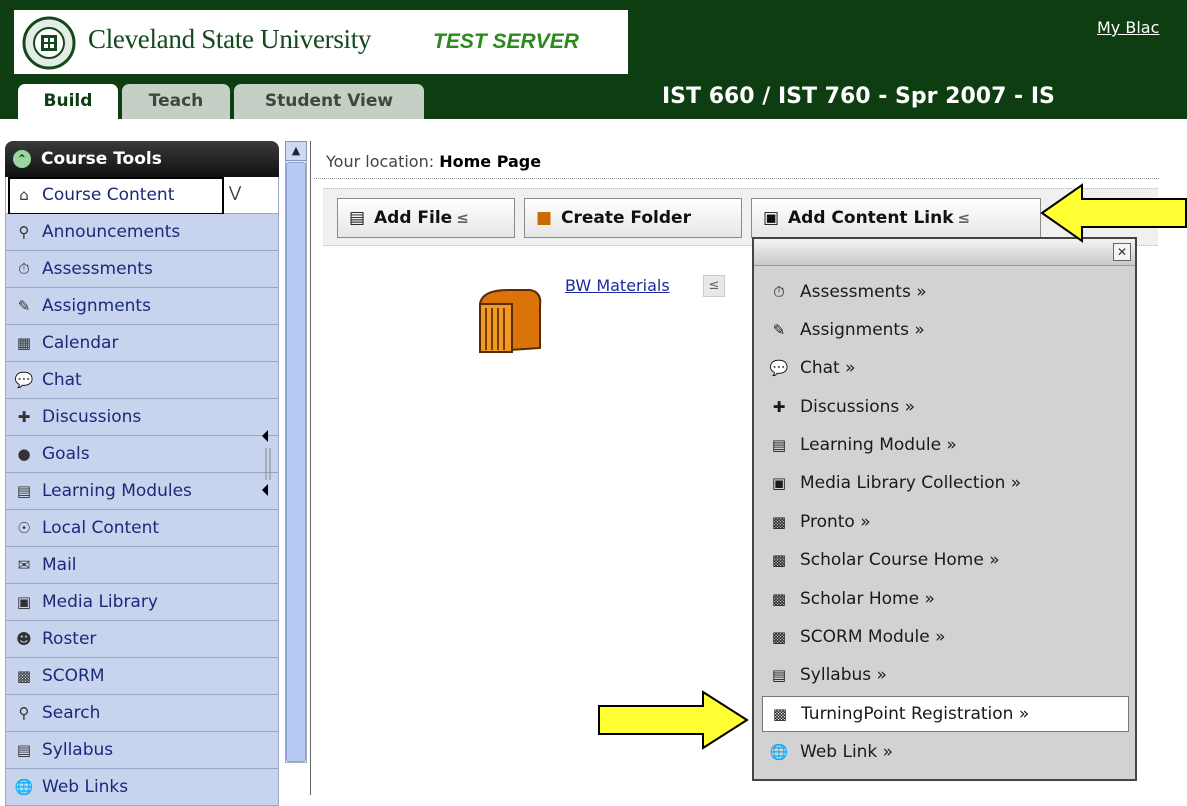 This screenshot has width=1187, height=806. What do you see at coordinates (944, 330) in the screenshot?
I see `menu-item-assignments: ✎ Assignments »` at bounding box center [944, 330].